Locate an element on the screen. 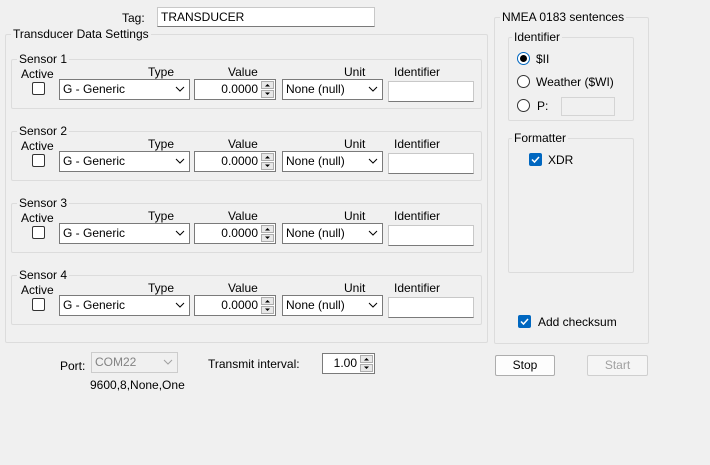 The height and width of the screenshot is (465, 710). port-select: COM22 is located at coordinates (134, 362).